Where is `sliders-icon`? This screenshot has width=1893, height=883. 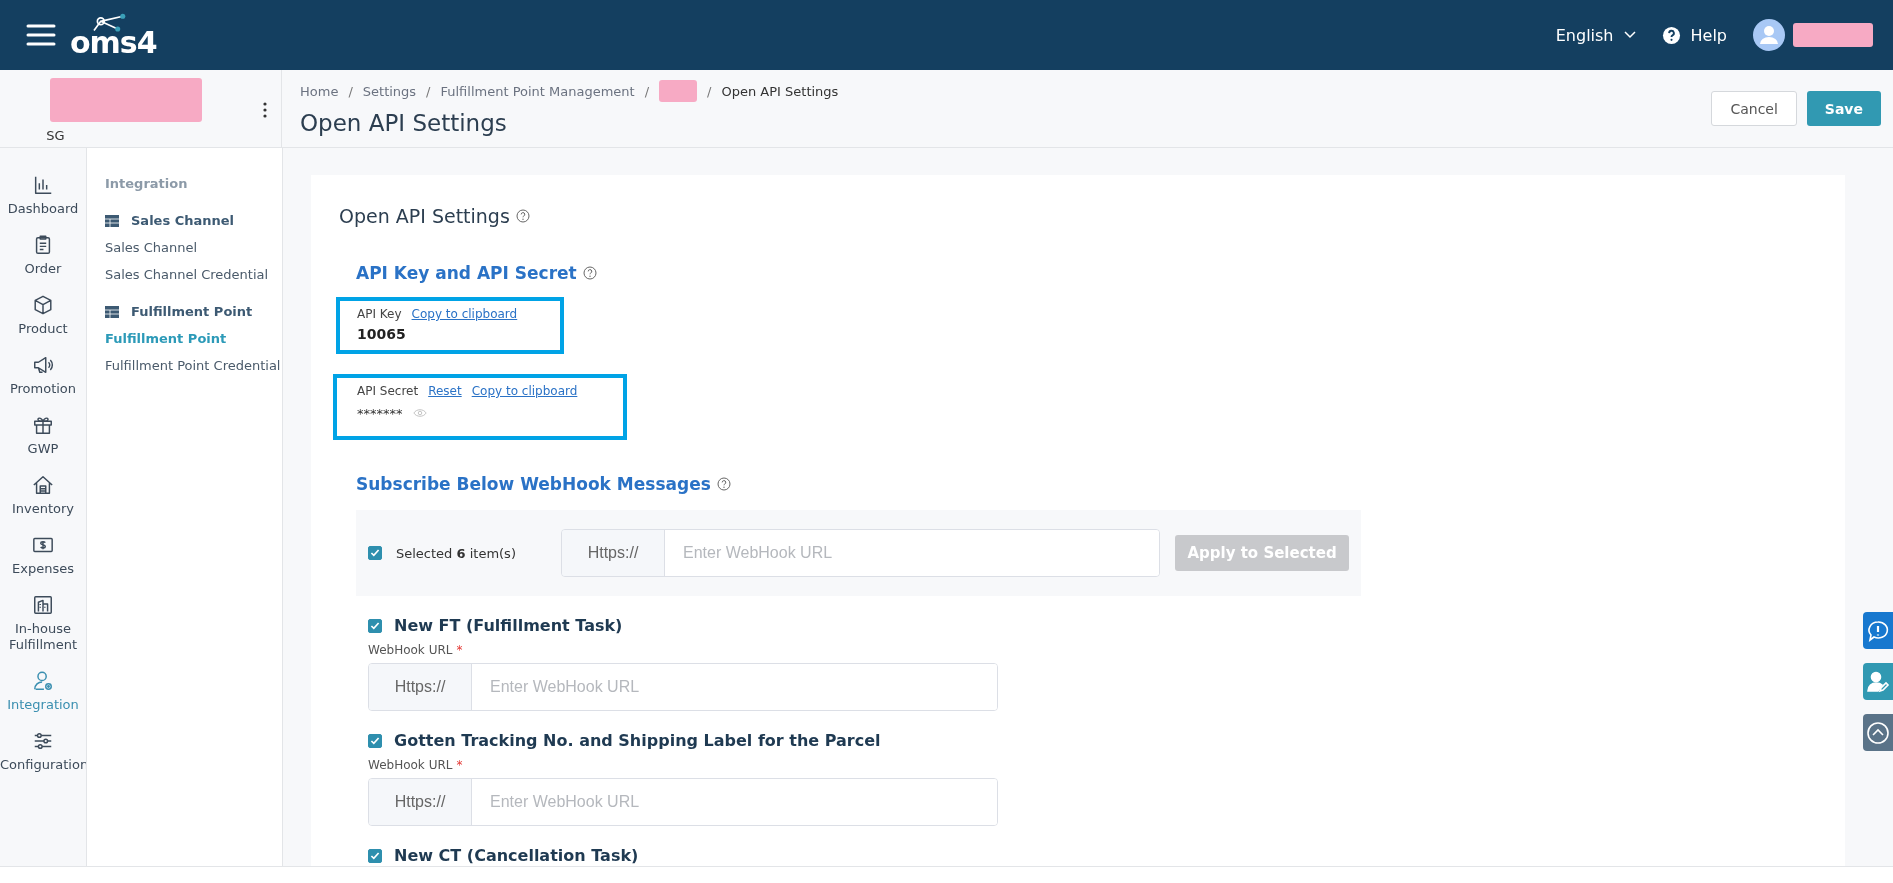 sliders-icon is located at coordinates (43, 741).